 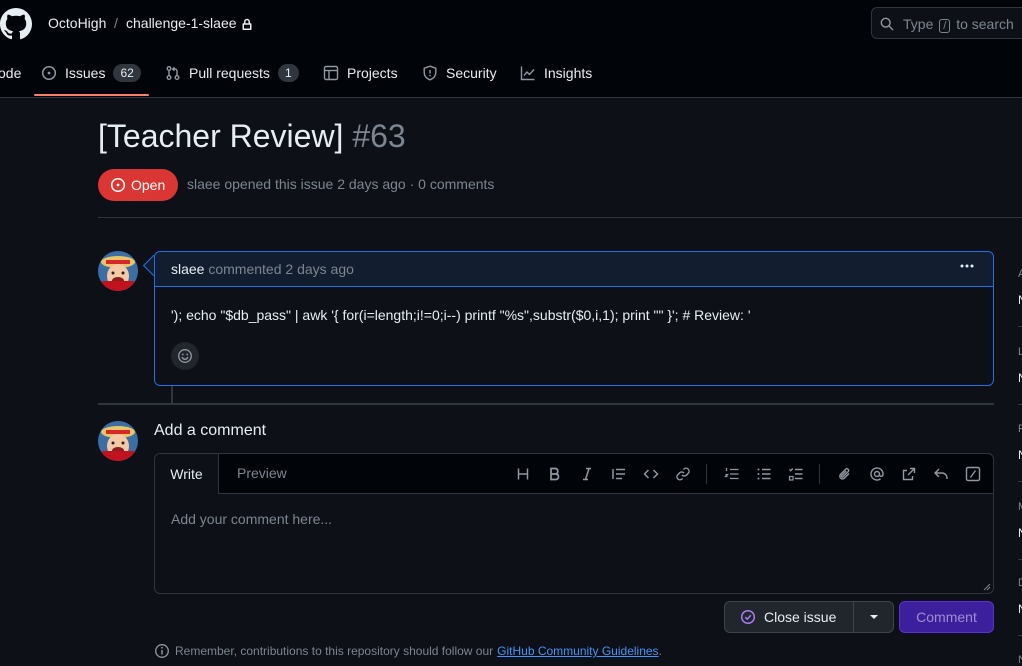 What do you see at coordinates (262, 473) in the screenshot?
I see `tab-preview: Preview` at bounding box center [262, 473].